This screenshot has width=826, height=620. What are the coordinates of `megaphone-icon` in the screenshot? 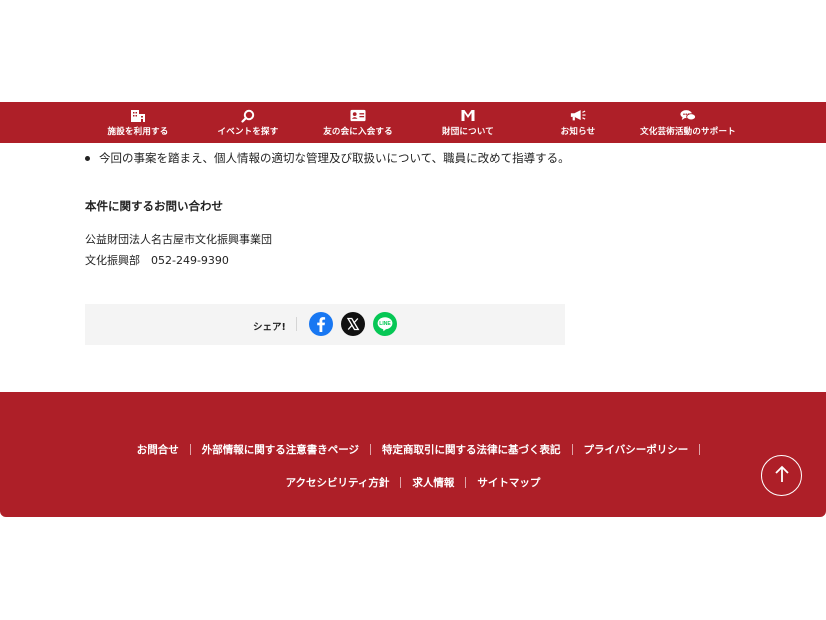 It's located at (578, 116).